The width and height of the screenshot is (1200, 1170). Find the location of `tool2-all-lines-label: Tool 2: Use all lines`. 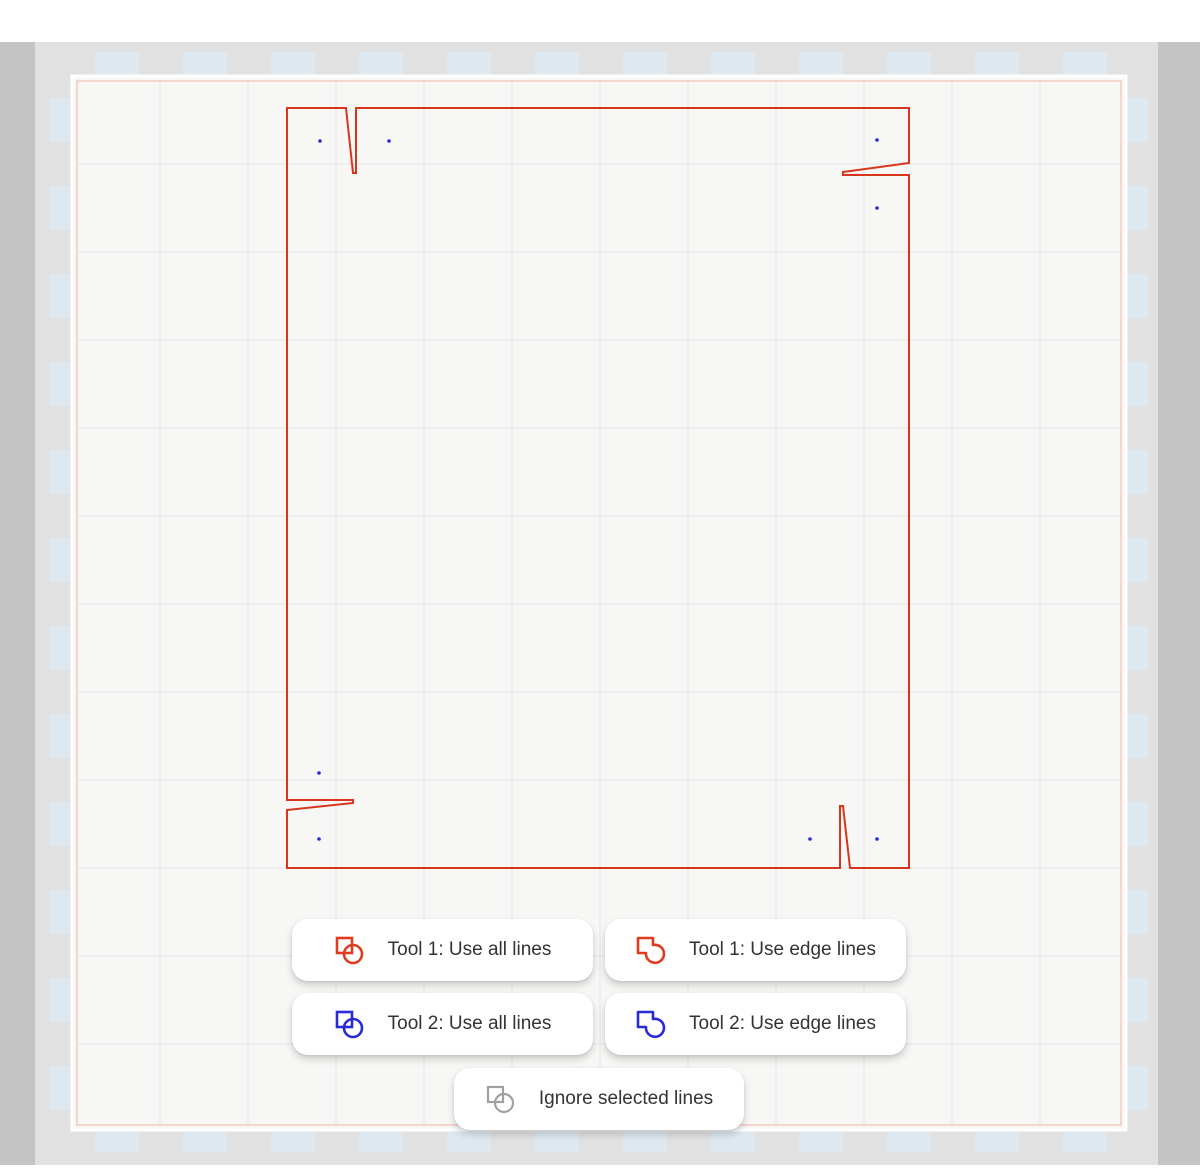

tool2-all-lines-label: Tool 2: Use all lines is located at coordinates (469, 1023).